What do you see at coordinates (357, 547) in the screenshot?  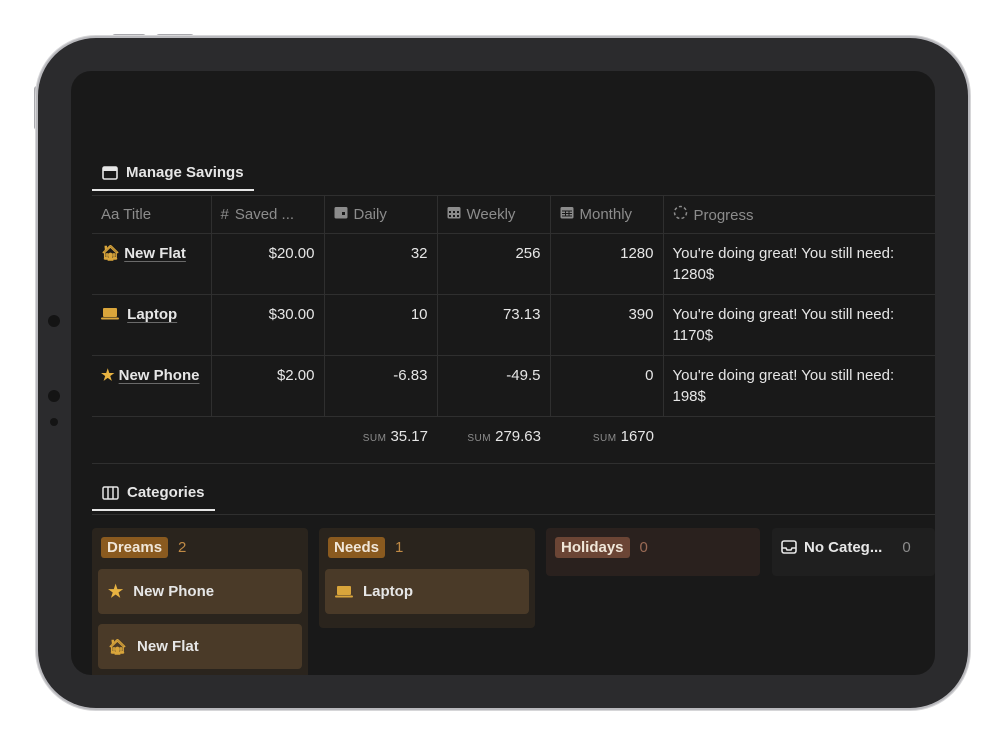 I see `group-badge: Needs` at bounding box center [357, 547].